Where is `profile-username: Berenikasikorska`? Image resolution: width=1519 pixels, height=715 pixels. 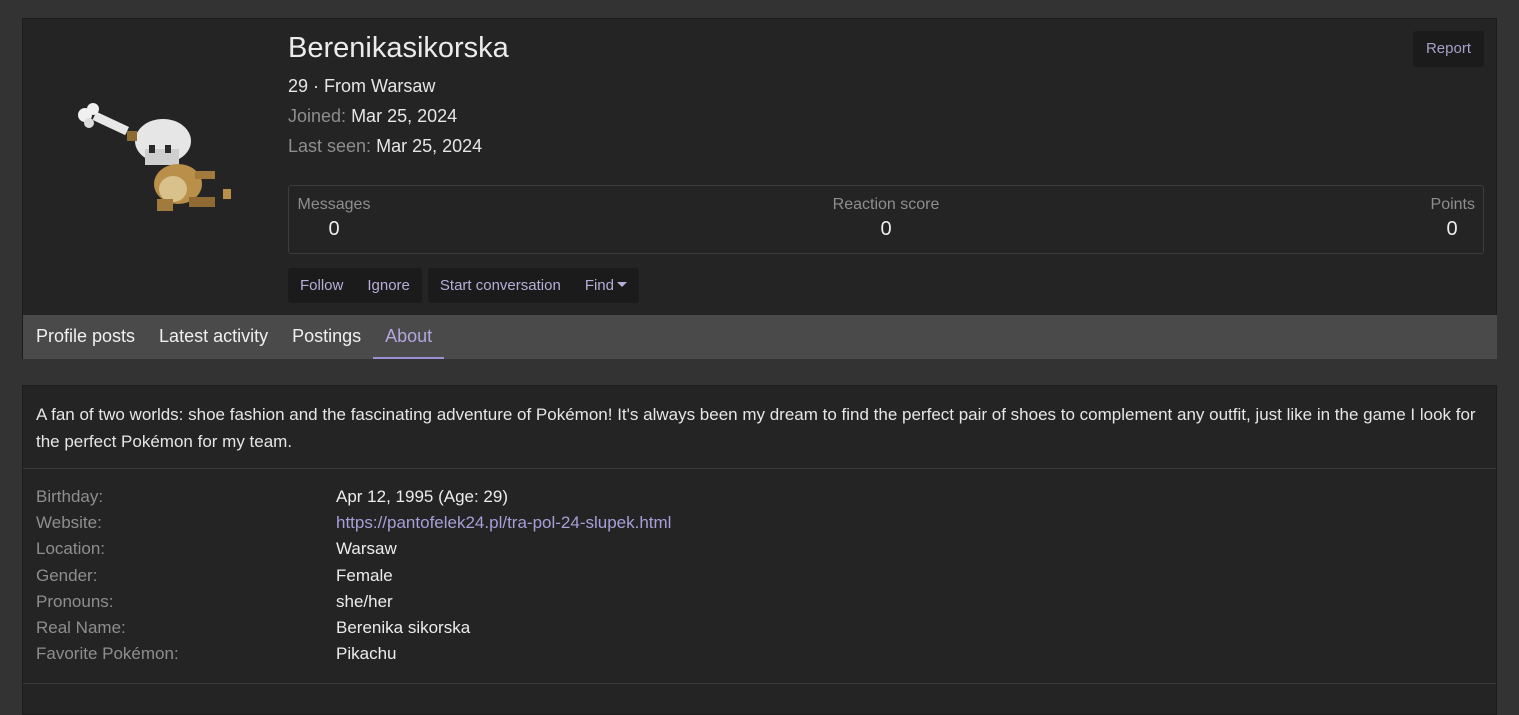
profile-username: Berenikasikorska is located at coordinates (398, 48).